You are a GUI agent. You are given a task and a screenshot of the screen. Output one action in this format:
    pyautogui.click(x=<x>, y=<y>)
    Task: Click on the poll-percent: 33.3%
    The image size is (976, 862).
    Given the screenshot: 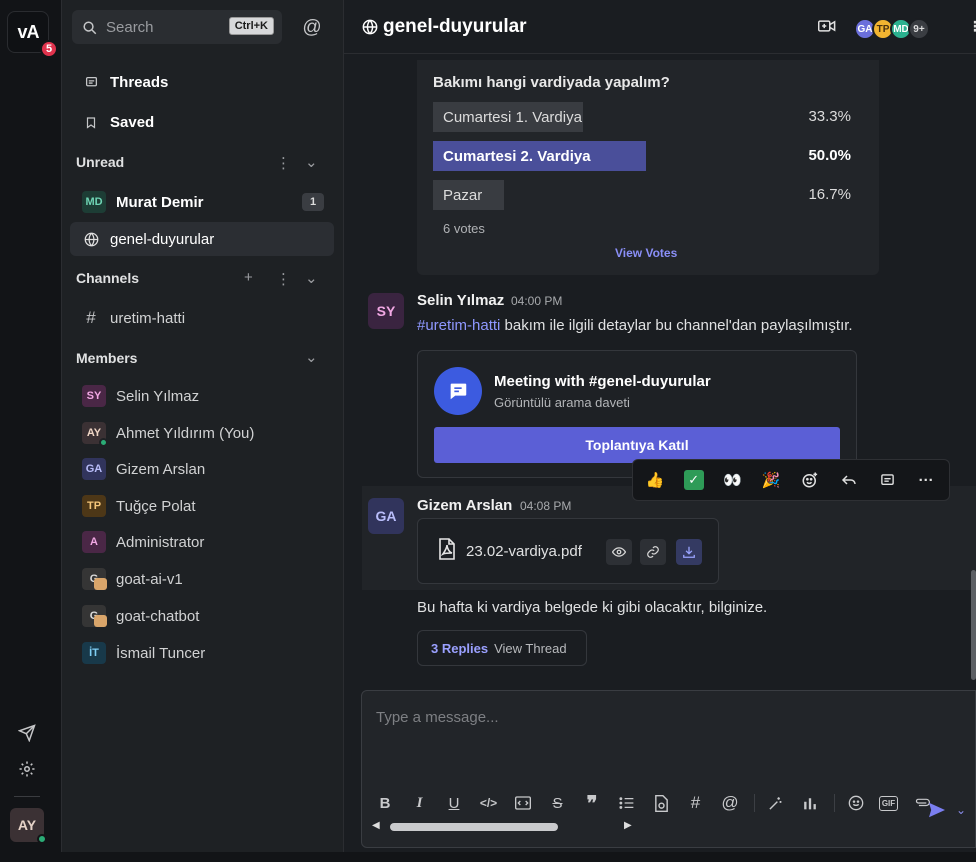 What is the action you would take?
    pyautogui.click(x=829, y=116)
    